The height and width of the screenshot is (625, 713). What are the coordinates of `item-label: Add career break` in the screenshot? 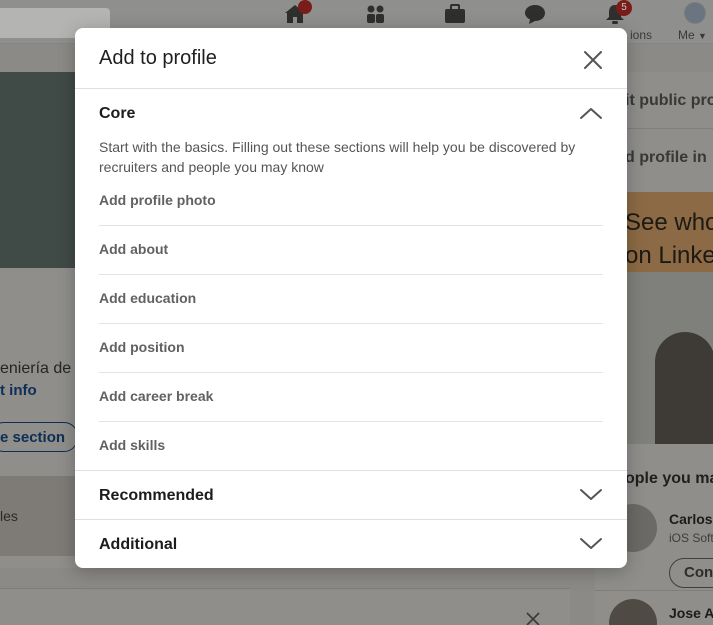 It's located at (156, 396).